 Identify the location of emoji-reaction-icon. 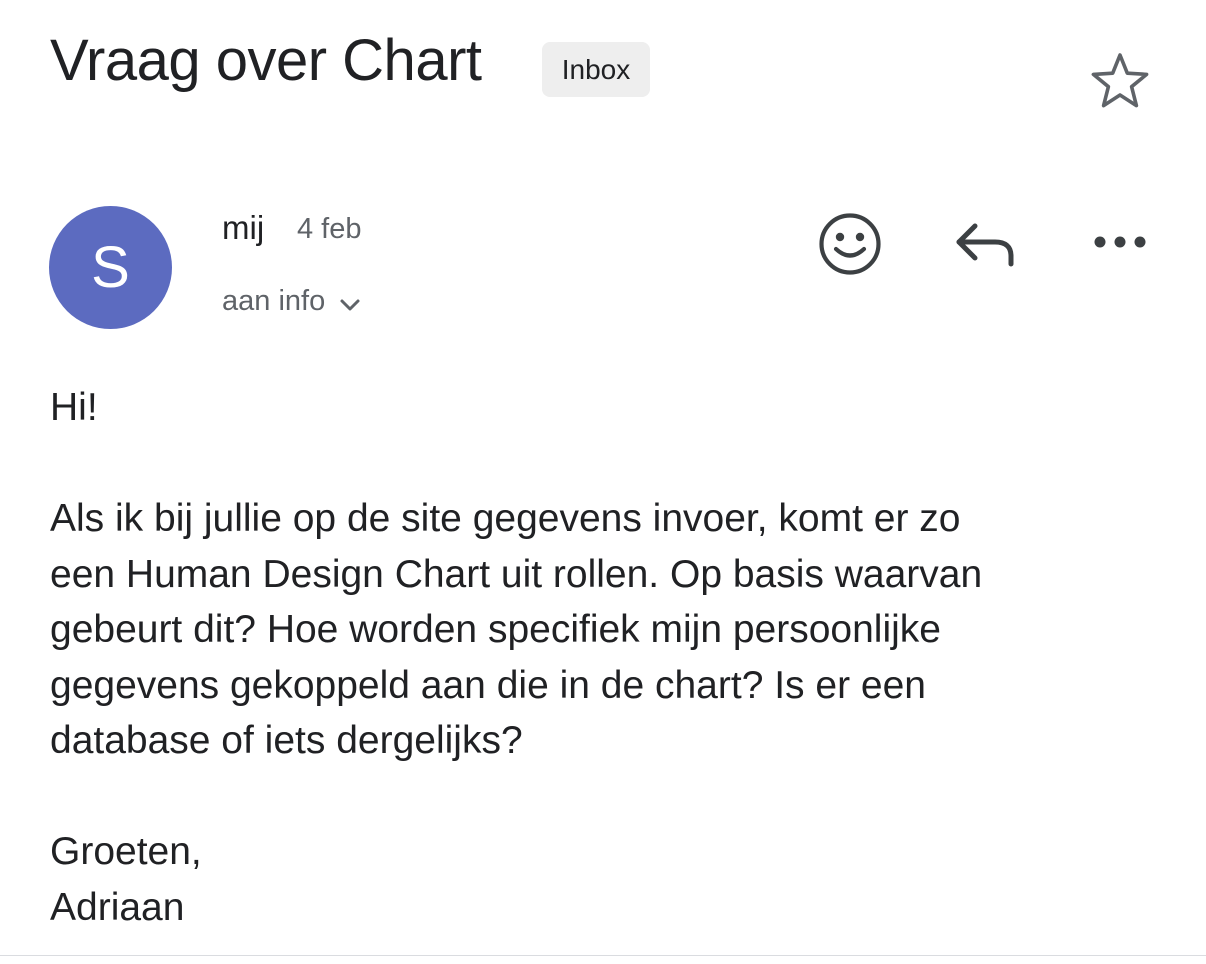
(850, 244).